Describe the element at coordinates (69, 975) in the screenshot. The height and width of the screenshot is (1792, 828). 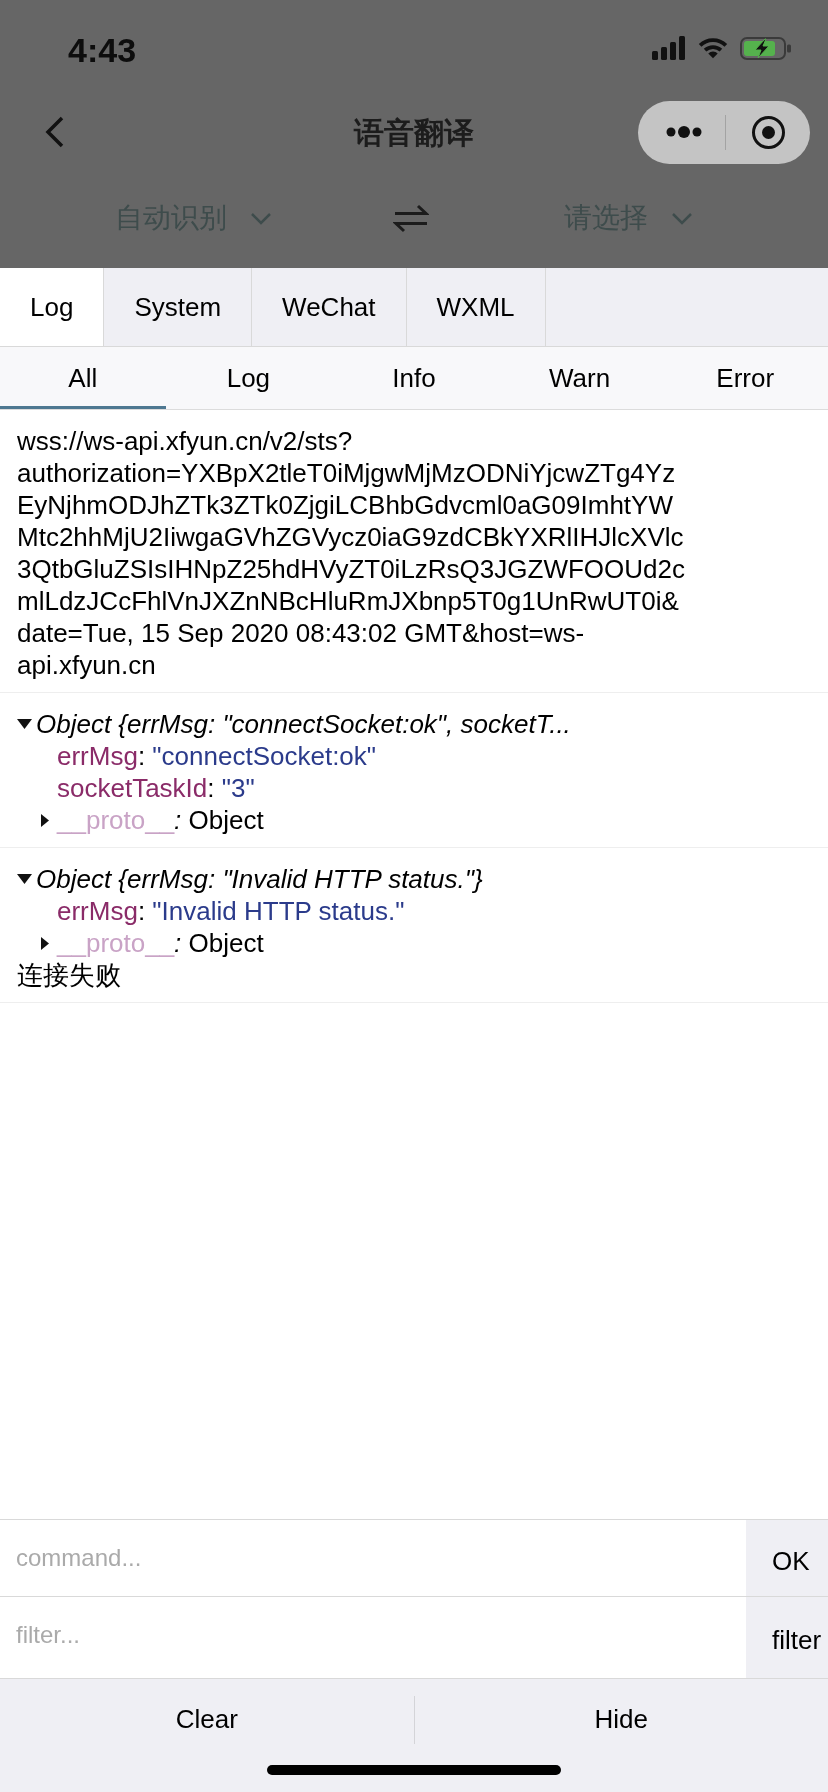
I see `log-message: 连接失败` at that location.